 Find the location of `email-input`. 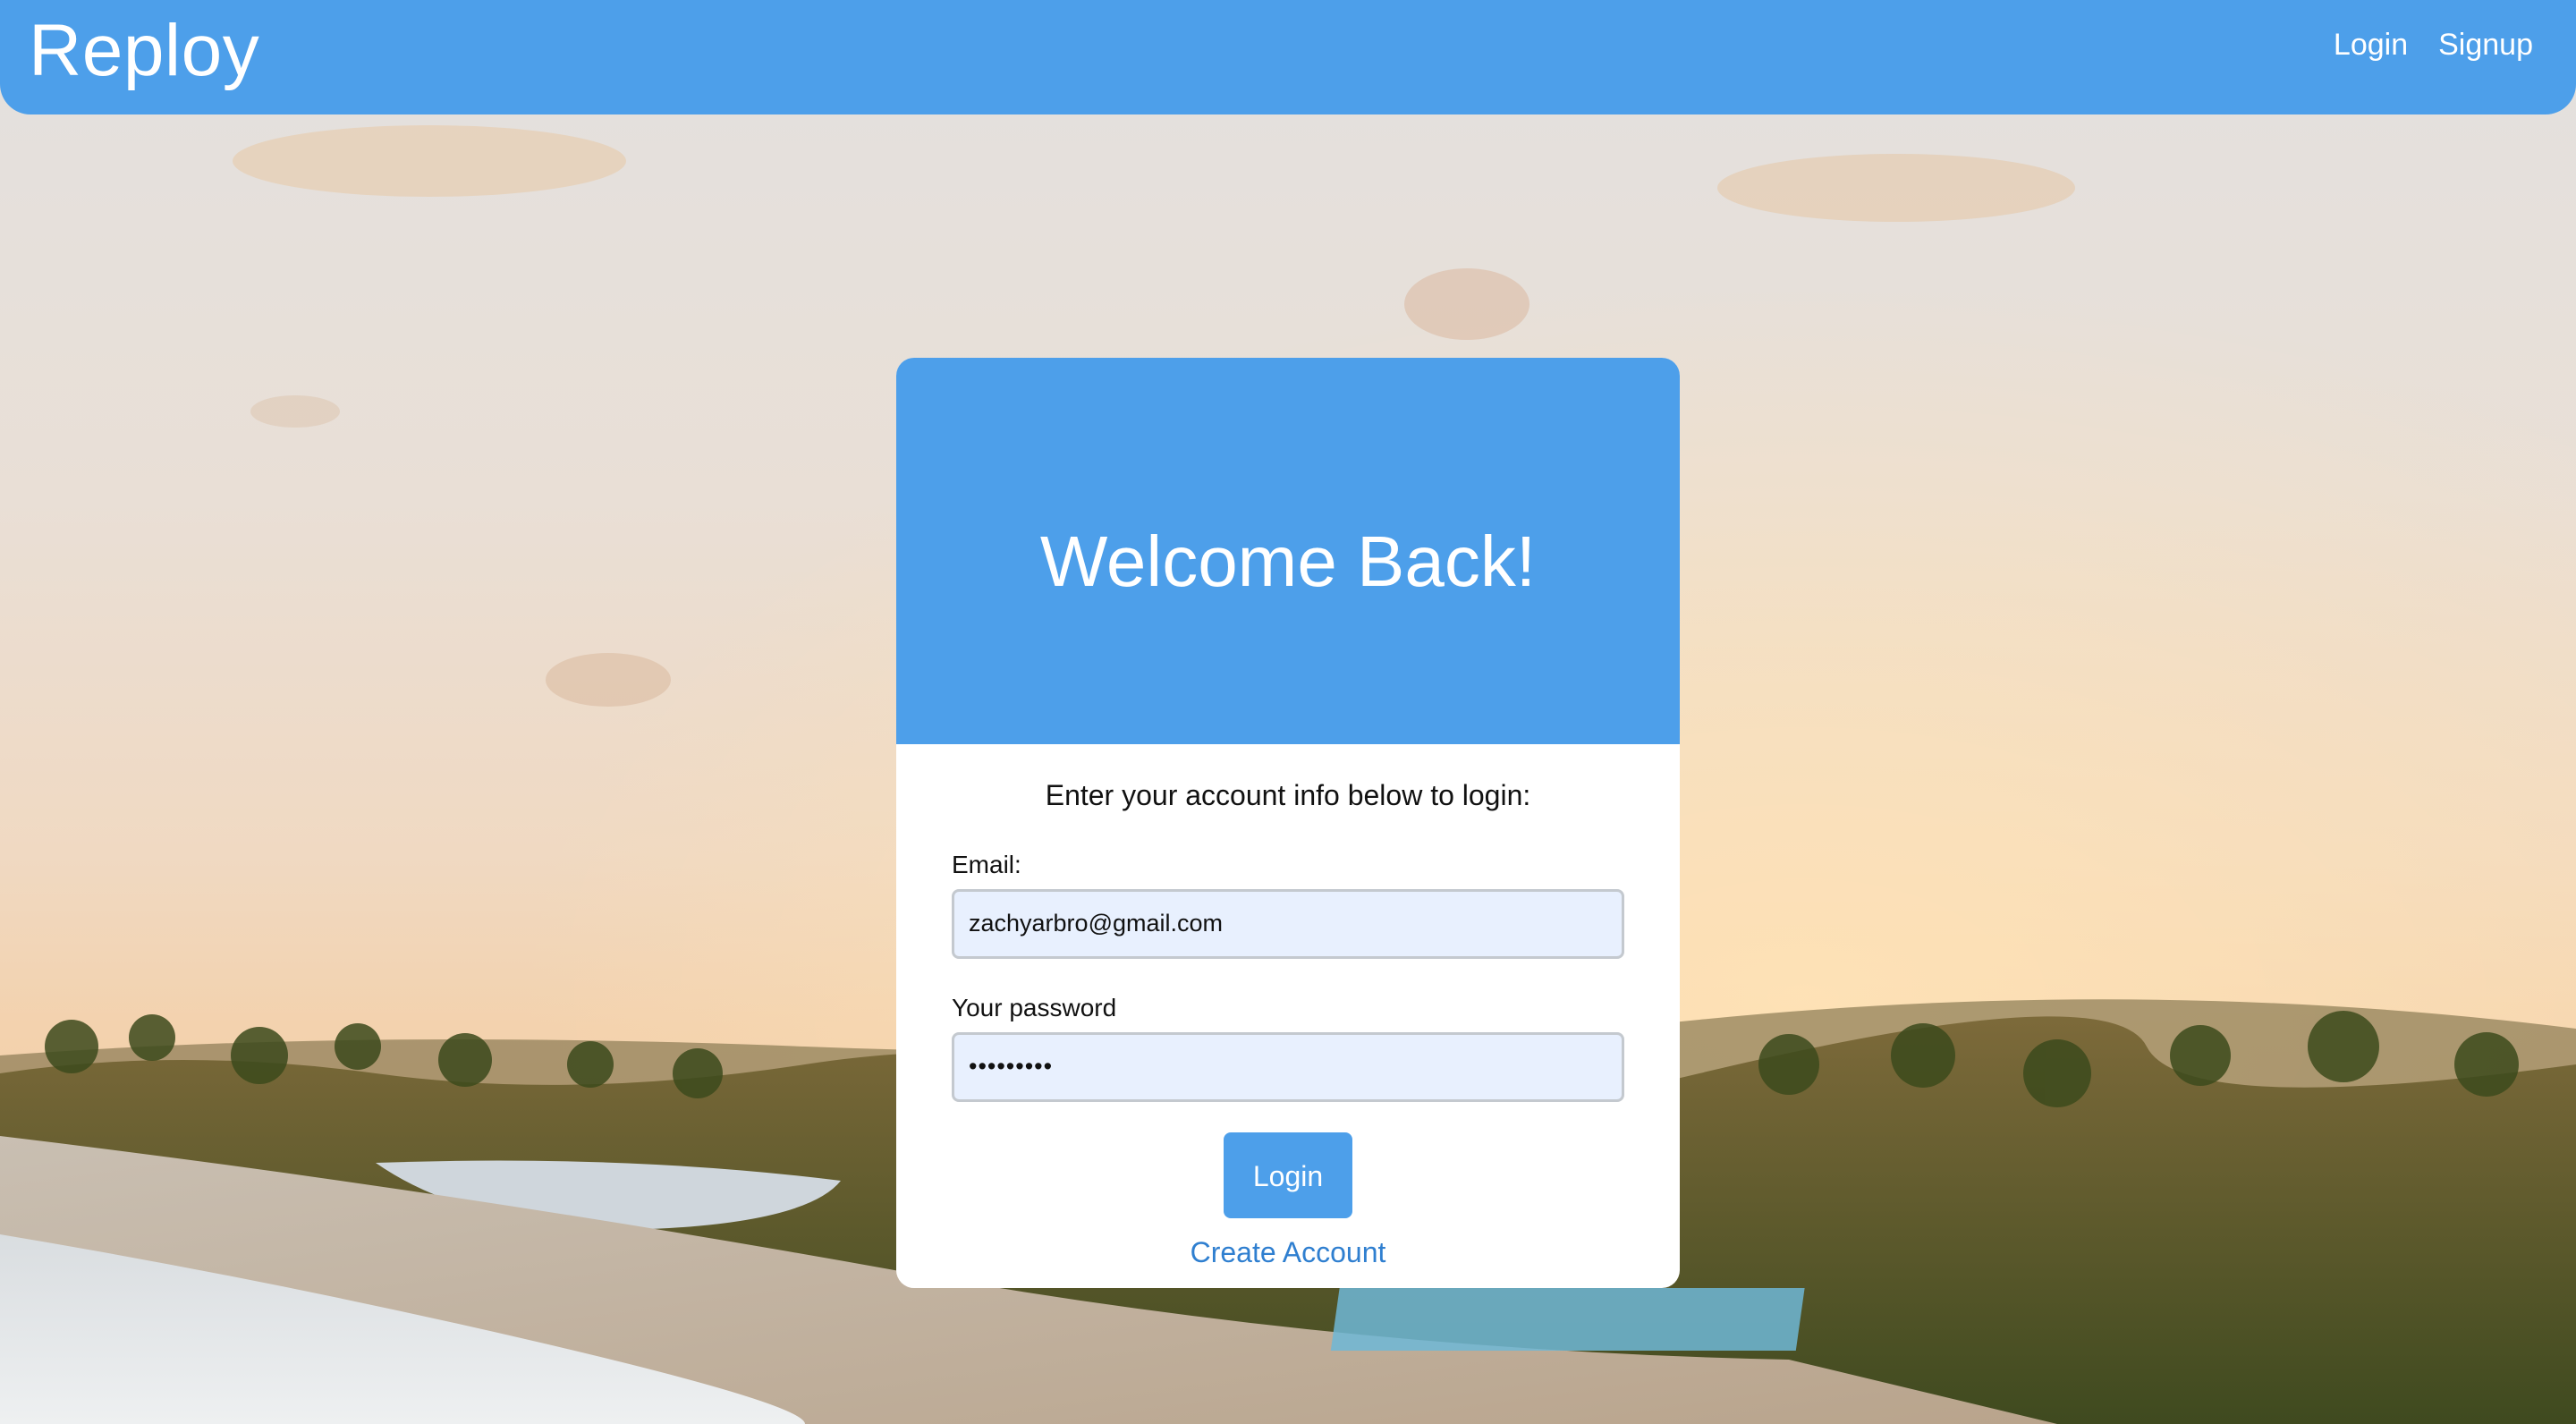

email-input is located at coordinates (1288, 923).